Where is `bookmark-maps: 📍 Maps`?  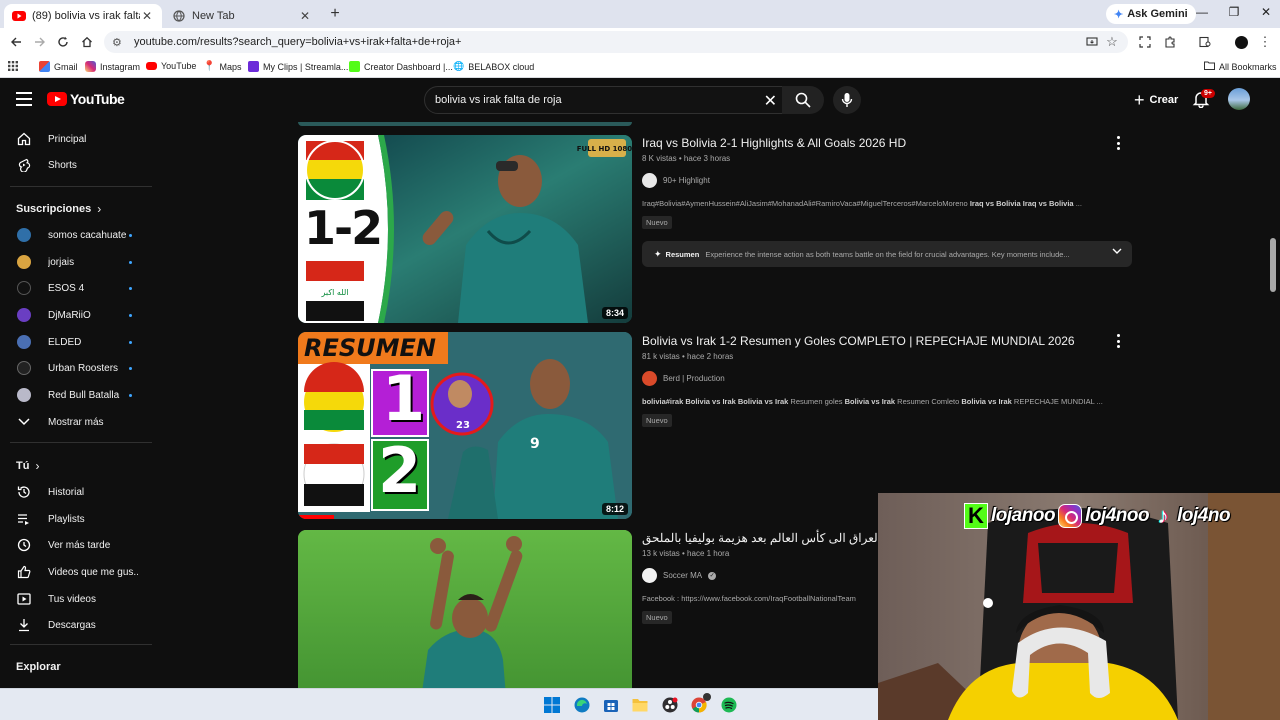
bookmark-maps: 📍 Maps is located at coordinates (222, 66).